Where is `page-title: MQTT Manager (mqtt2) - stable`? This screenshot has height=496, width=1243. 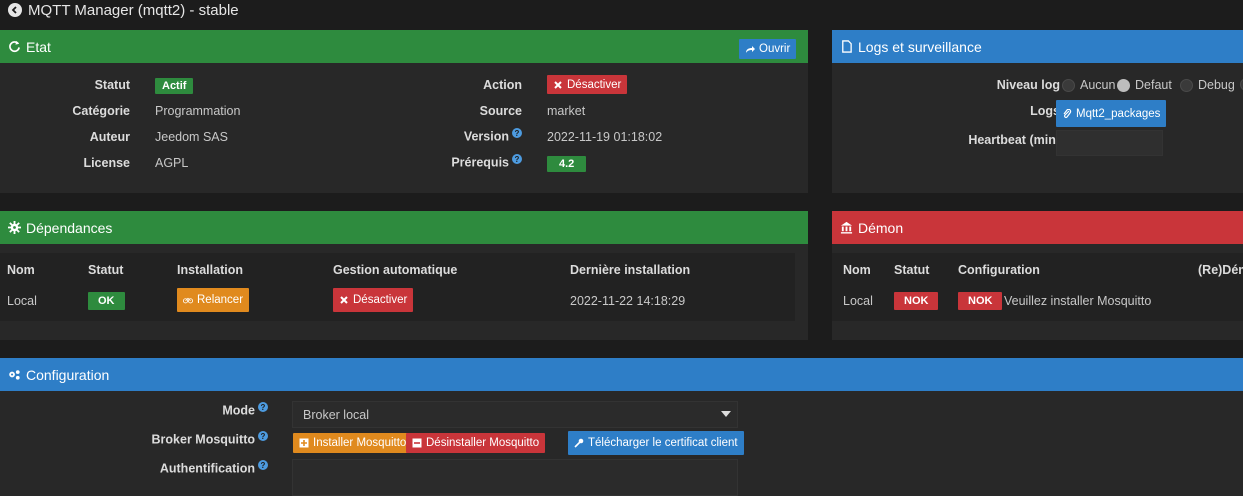 page-title: MQTT Manager (mqtt2) - stable is located at coordinates (123, 10).